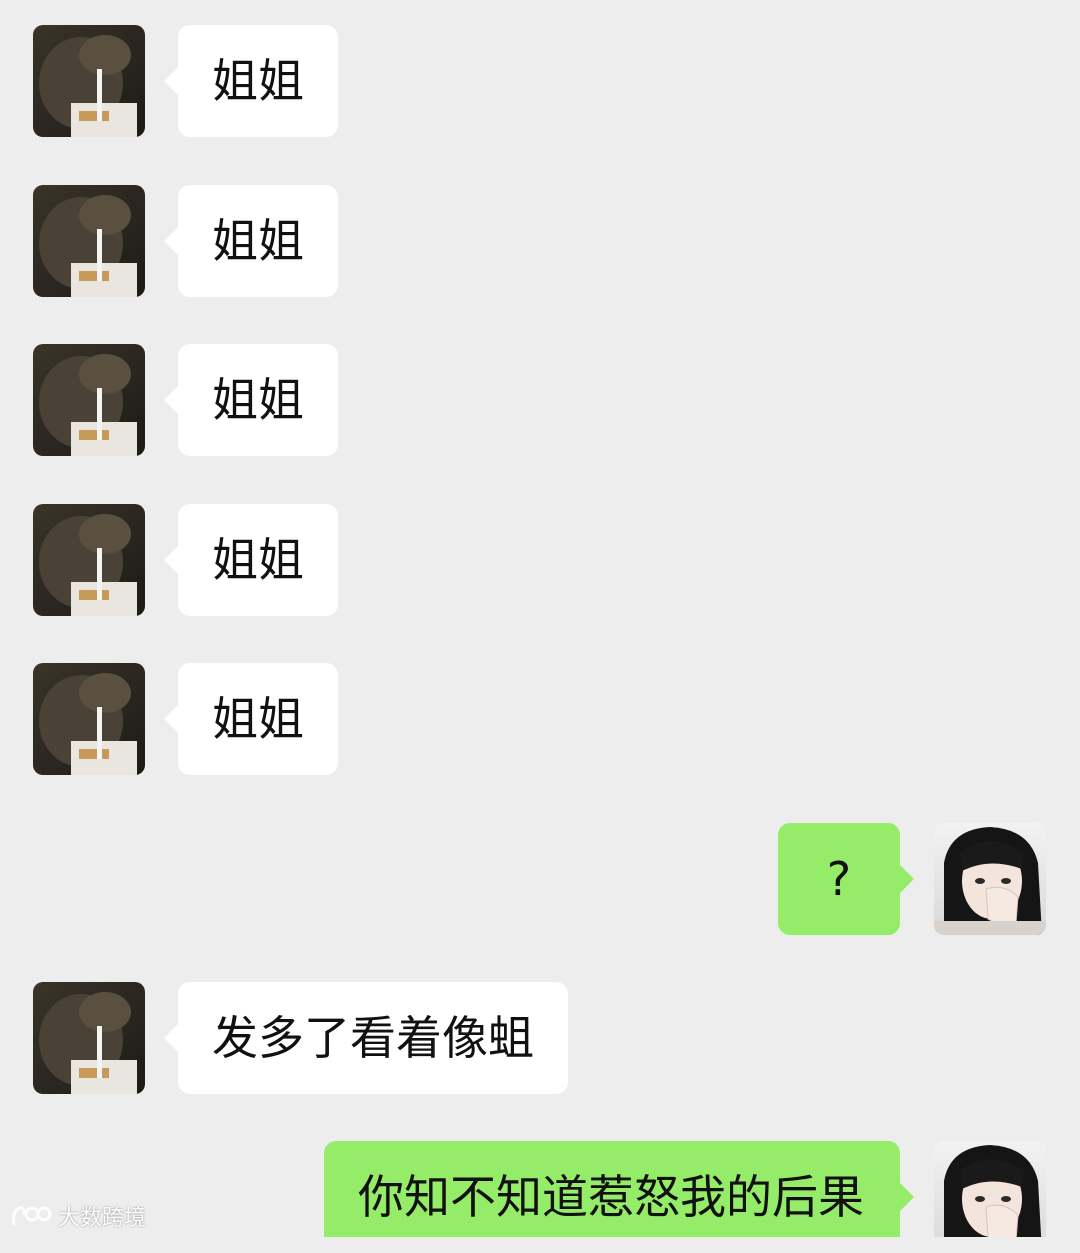 This screenshot has width=1080, height=1253. I want to click on watermark: 大数跨境, so click(78, 1216).